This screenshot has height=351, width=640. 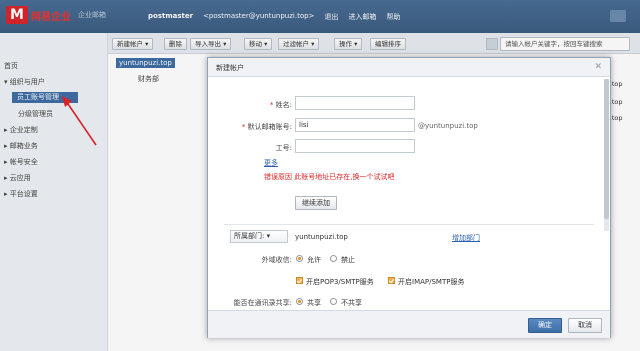 I want to click on address-book-share-label: 能否在通讯录共享:, so click(x=262, y=303).